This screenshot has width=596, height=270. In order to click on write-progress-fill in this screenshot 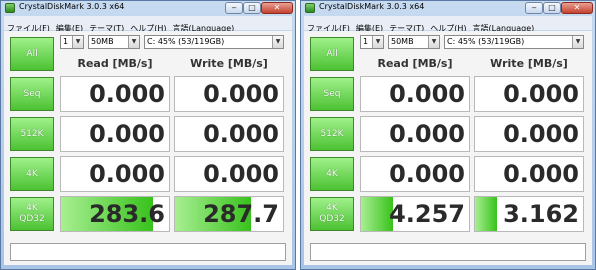, I will do `click(486, 214)`.